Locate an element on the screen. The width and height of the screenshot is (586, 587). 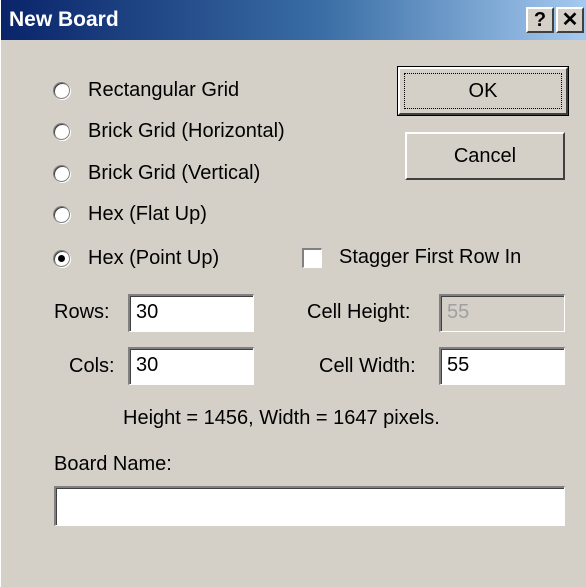
help-button: ? is located at coordinates (540, 20).